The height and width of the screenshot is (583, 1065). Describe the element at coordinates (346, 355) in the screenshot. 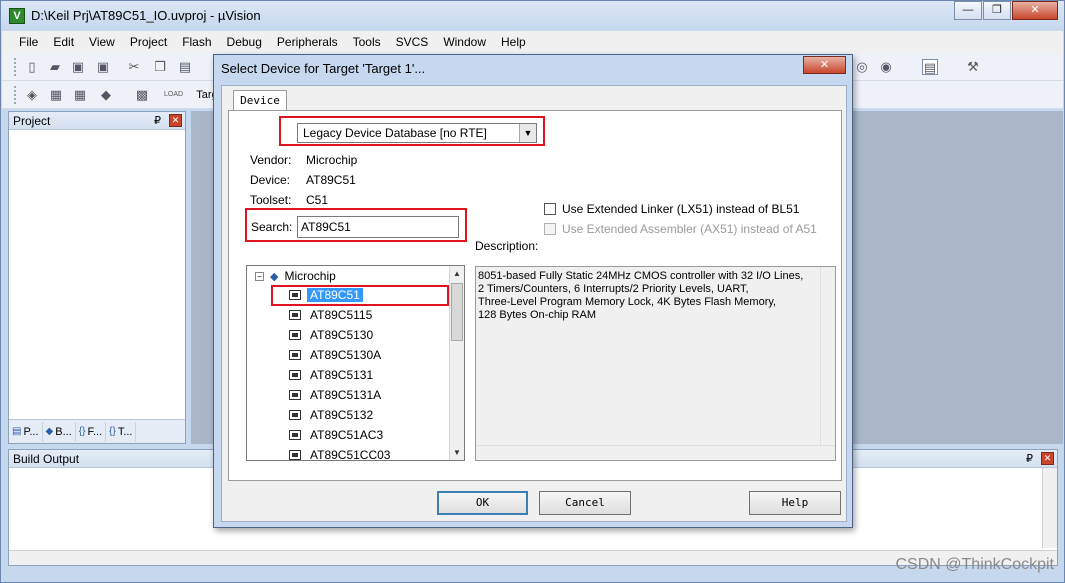

I see `tree-device-label: AT89C5130A` at that location.